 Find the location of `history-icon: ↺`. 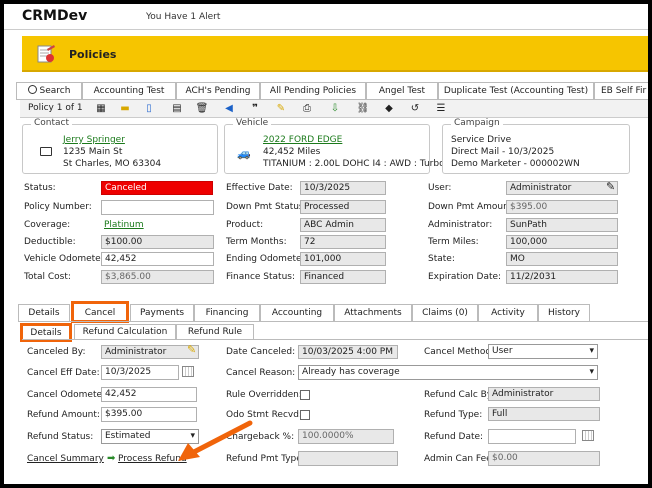

history-icon: ↺ is located at coordinates (415, 109).